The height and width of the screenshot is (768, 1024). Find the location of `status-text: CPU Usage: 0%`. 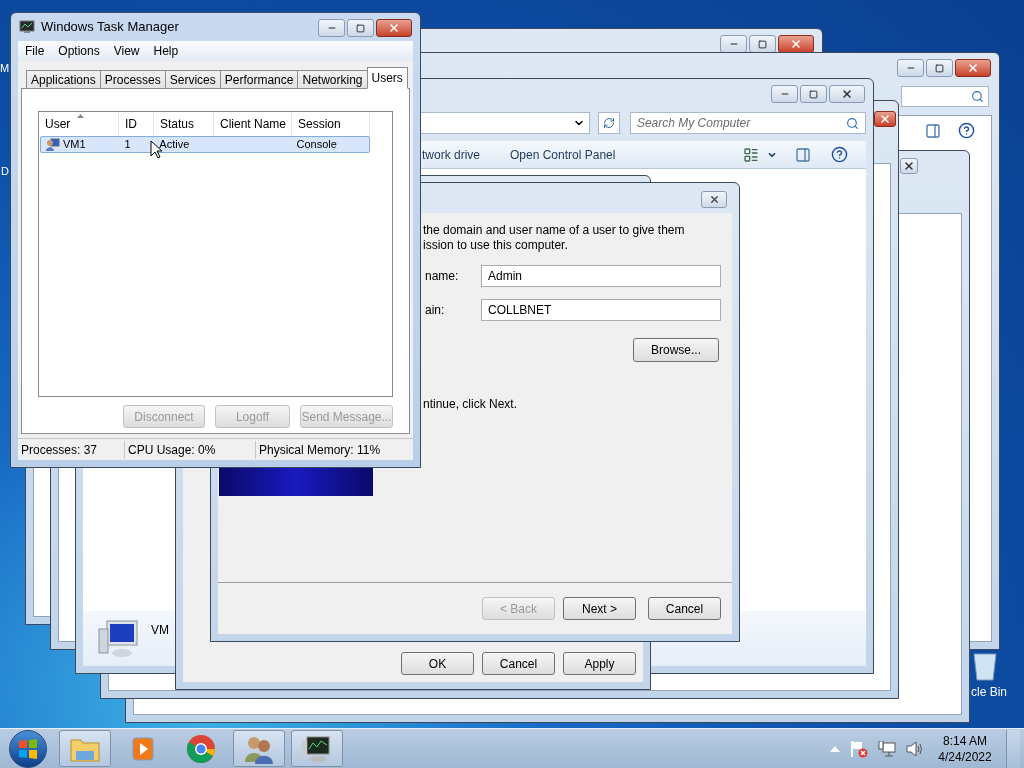

status-text: CPU Usage: 0% is located at coordinates (190, 449).